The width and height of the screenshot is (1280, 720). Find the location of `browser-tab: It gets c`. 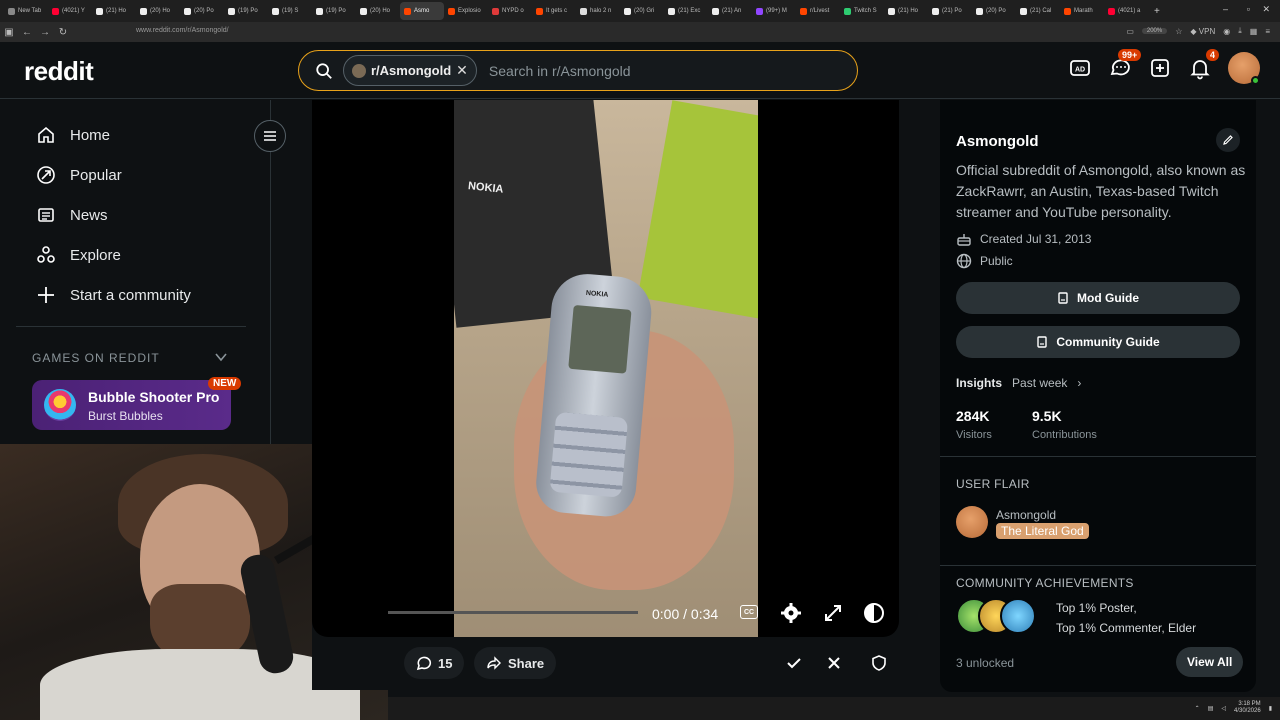

browser-tab: It gets c is located at coordinates (554, 11).